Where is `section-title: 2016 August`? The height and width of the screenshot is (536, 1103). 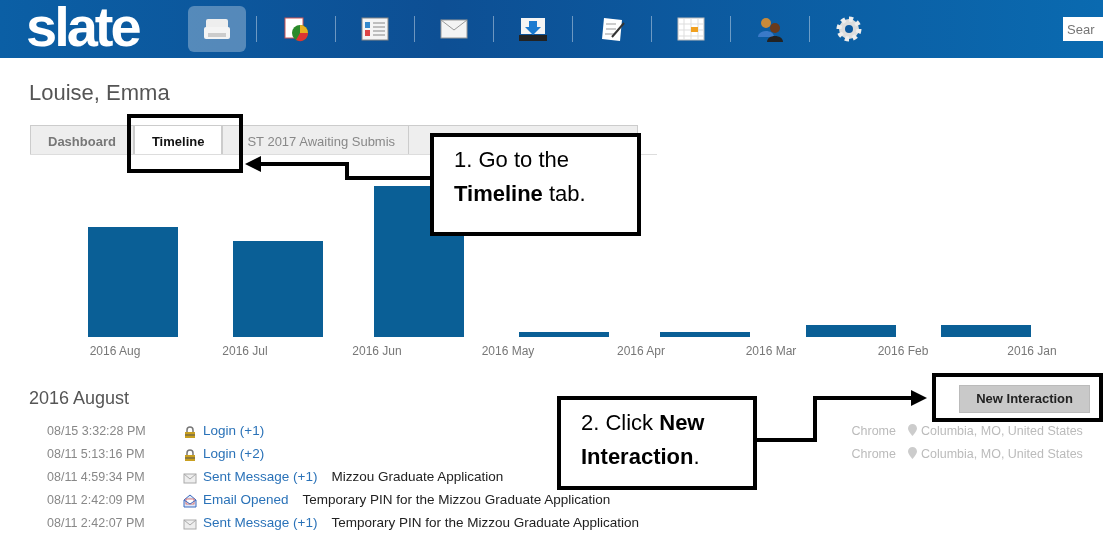 section-title: 2016 August is located at coordinates (79, 399).